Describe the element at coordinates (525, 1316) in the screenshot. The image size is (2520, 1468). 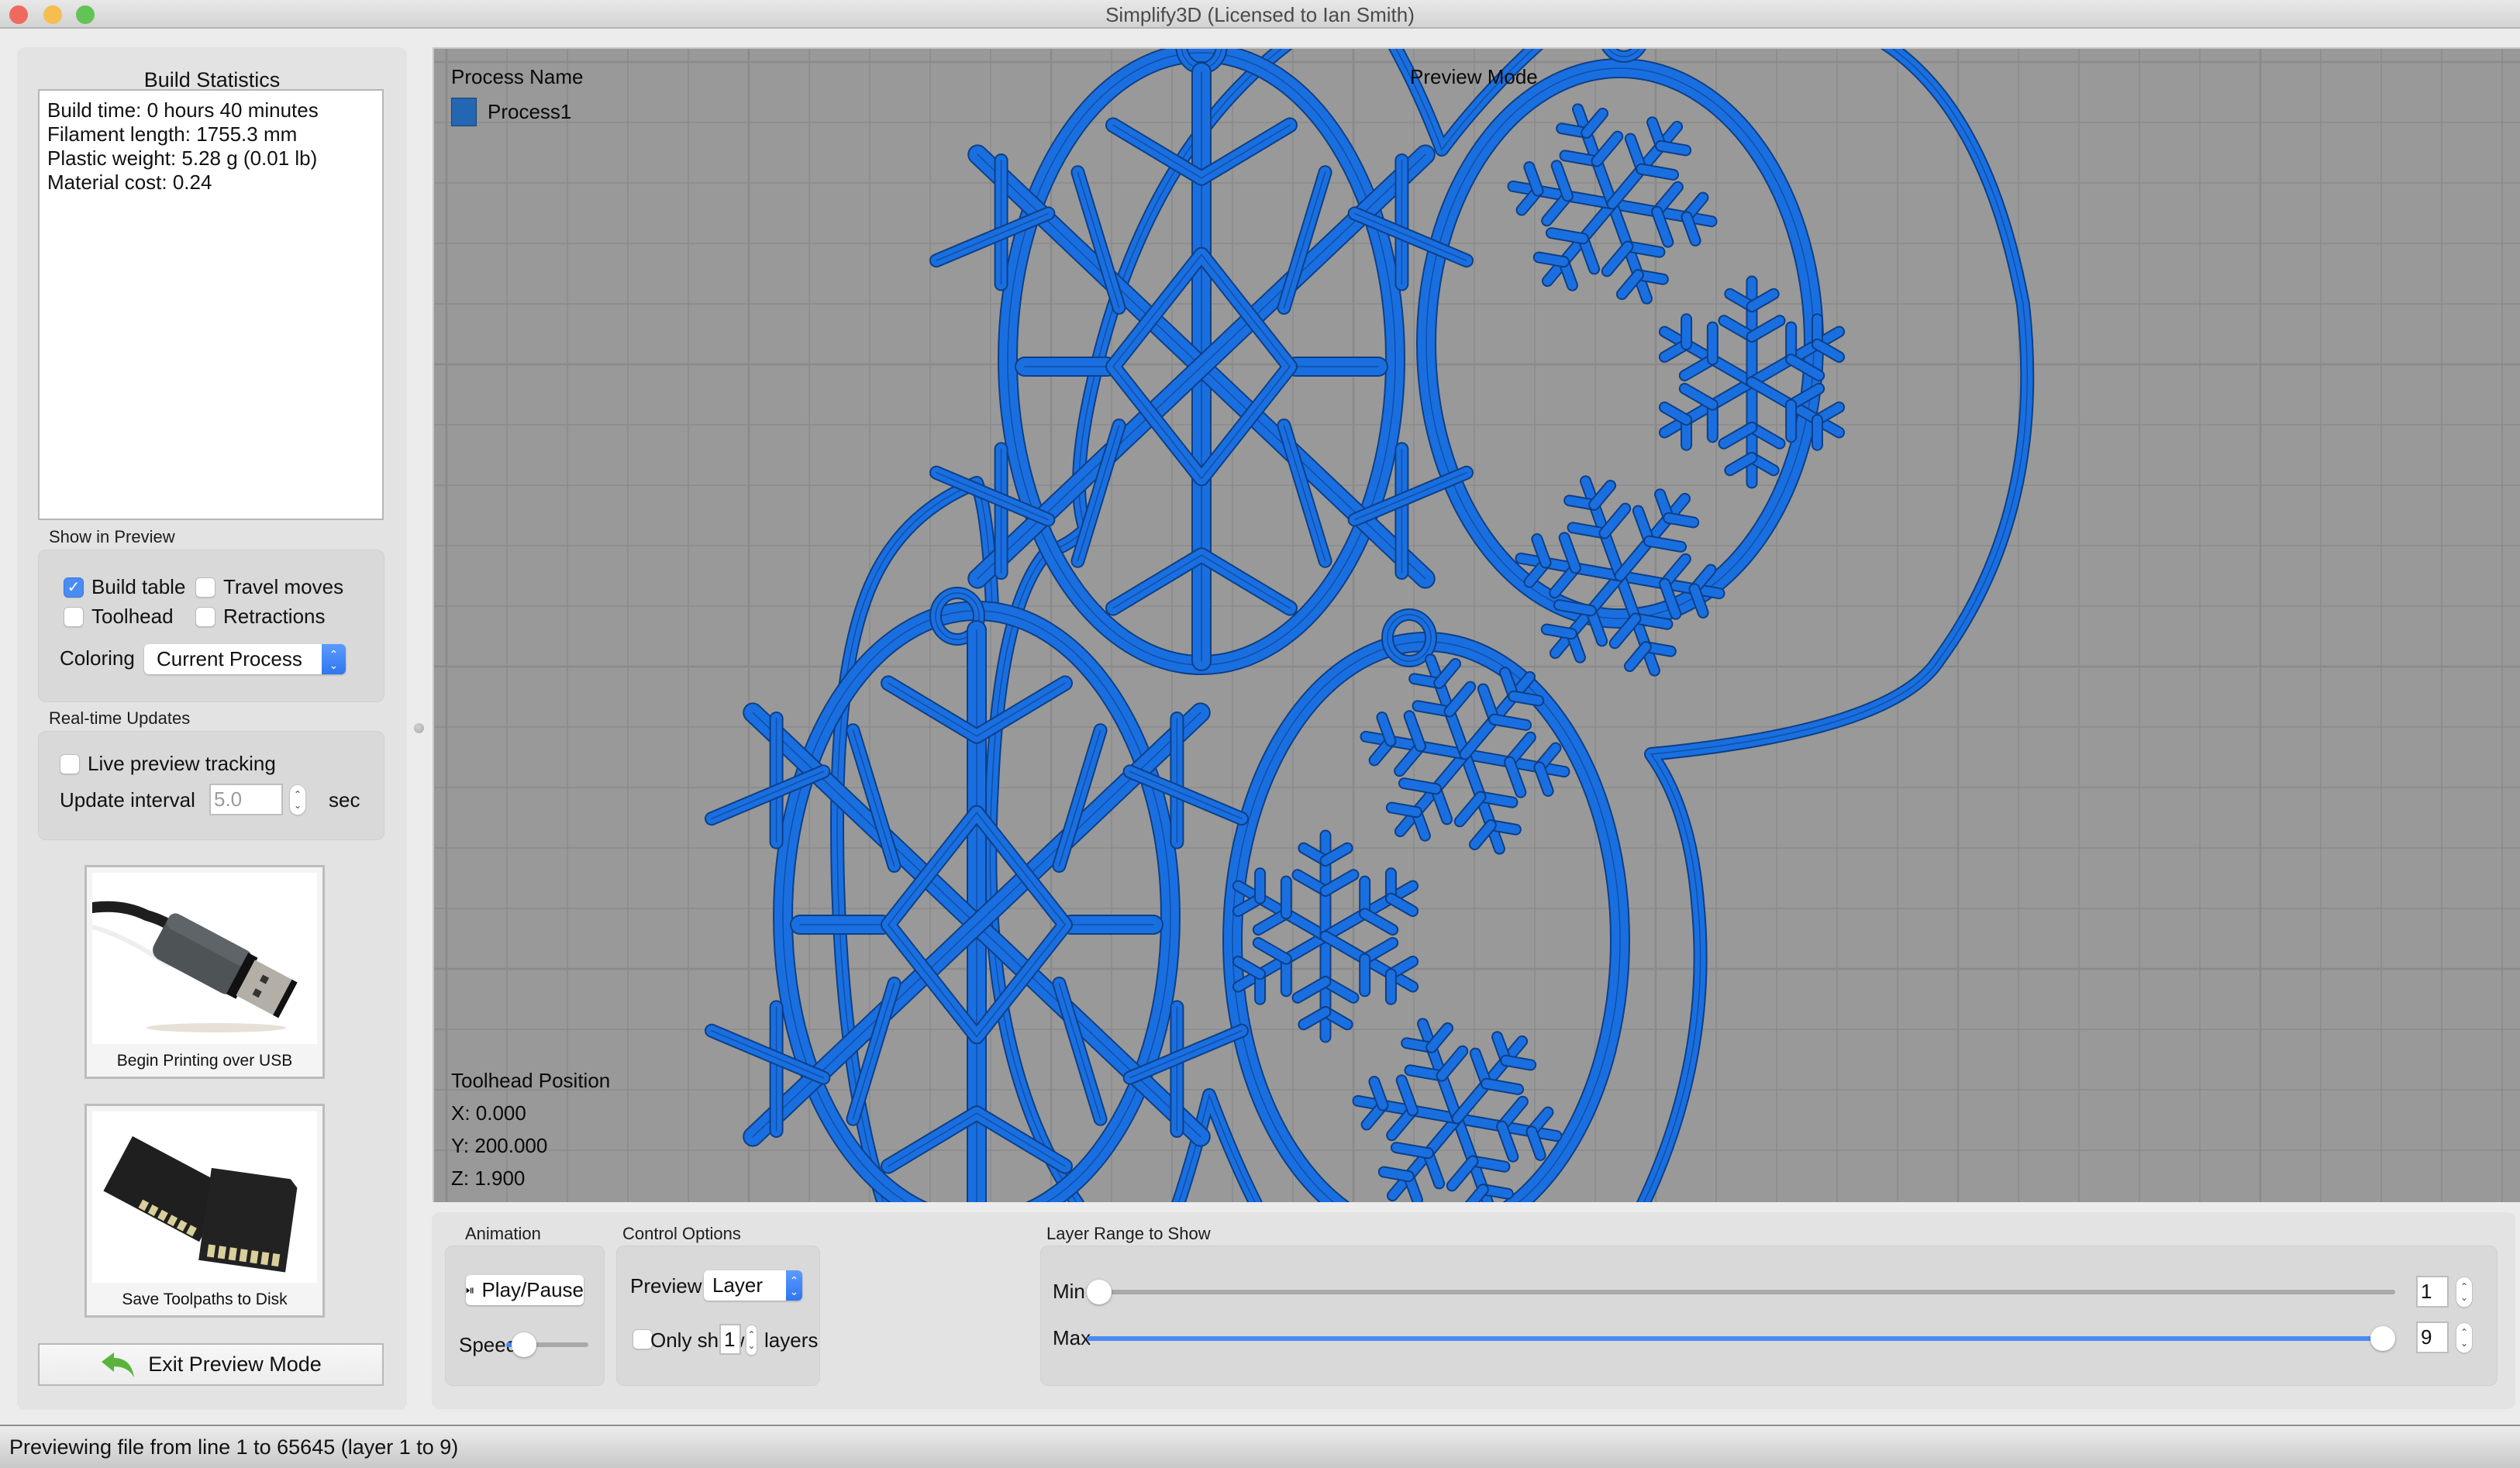
I see `animation-group` at that location.